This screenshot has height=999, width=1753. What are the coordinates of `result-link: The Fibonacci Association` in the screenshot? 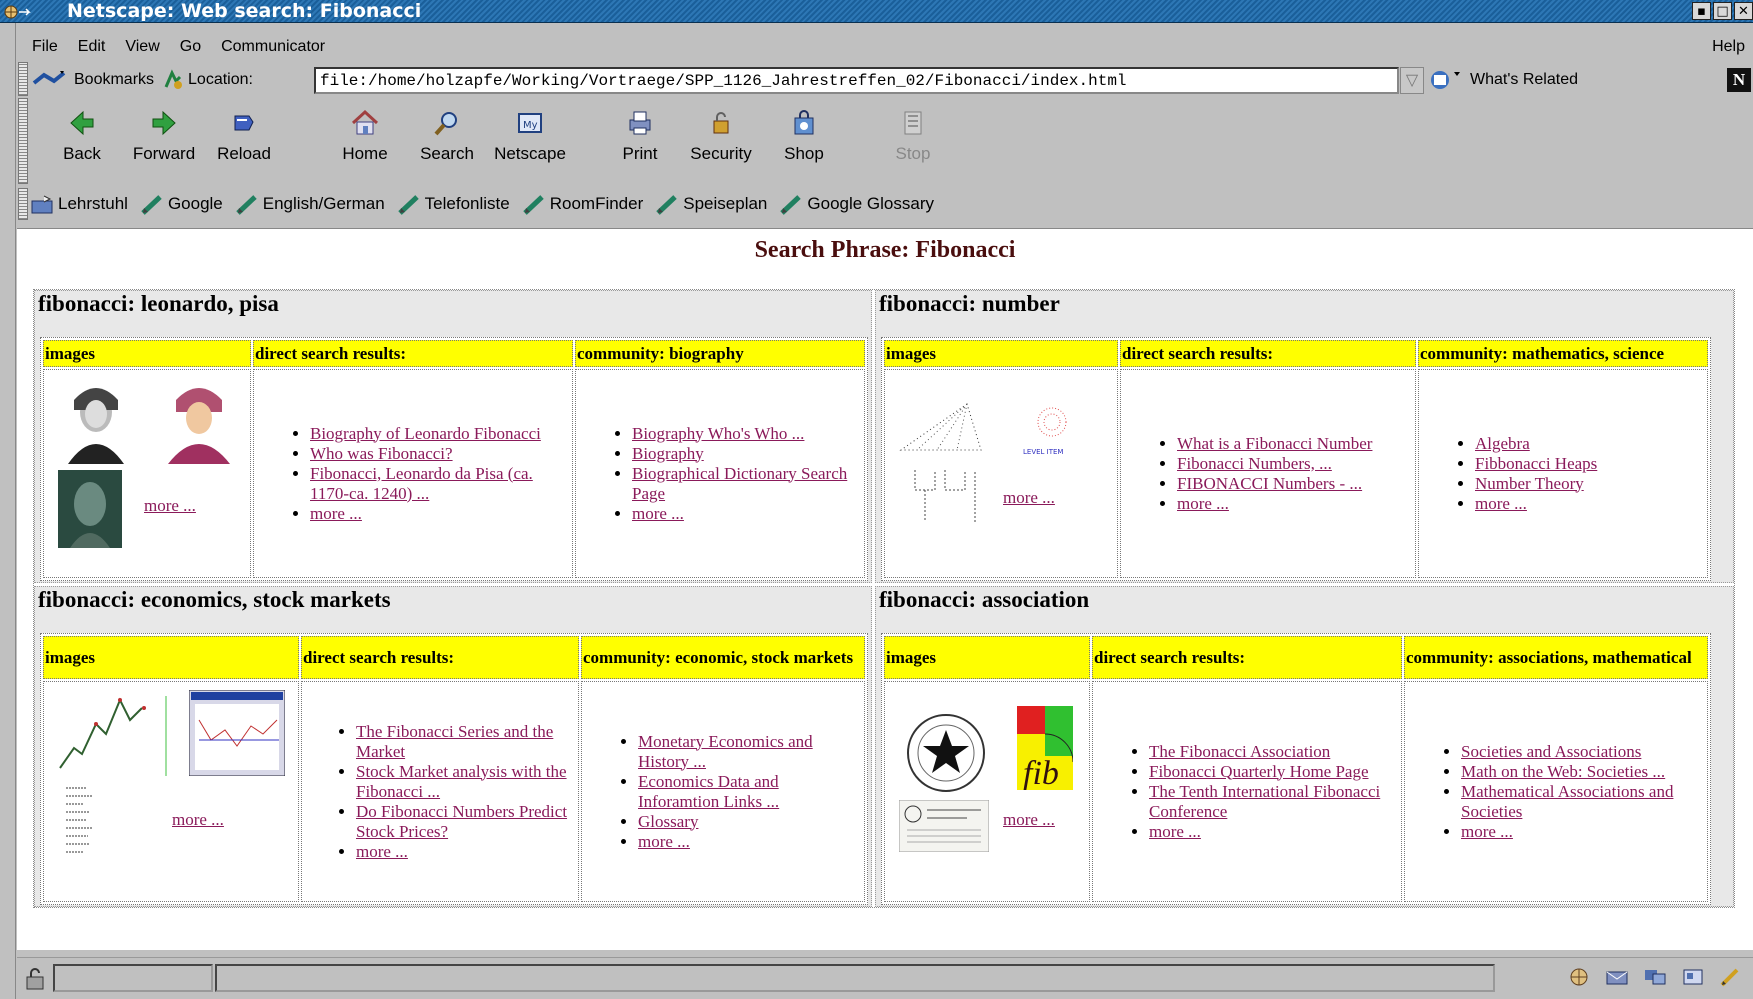 It's located at (1239, 751).